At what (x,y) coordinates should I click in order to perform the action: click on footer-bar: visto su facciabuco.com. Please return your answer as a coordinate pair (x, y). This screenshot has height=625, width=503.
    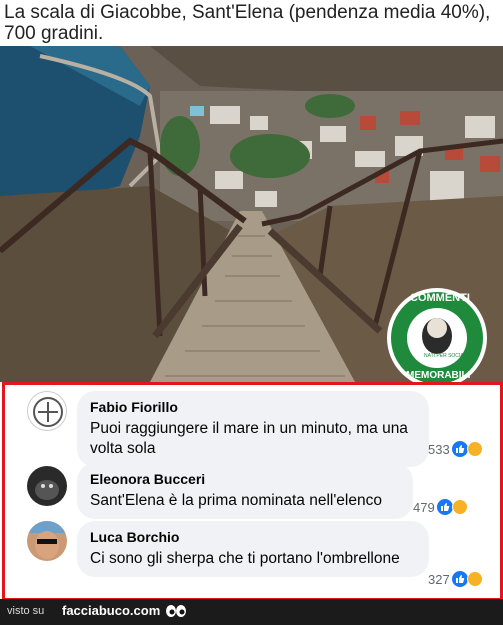
    Looking at the image, I should click on (251, 612).